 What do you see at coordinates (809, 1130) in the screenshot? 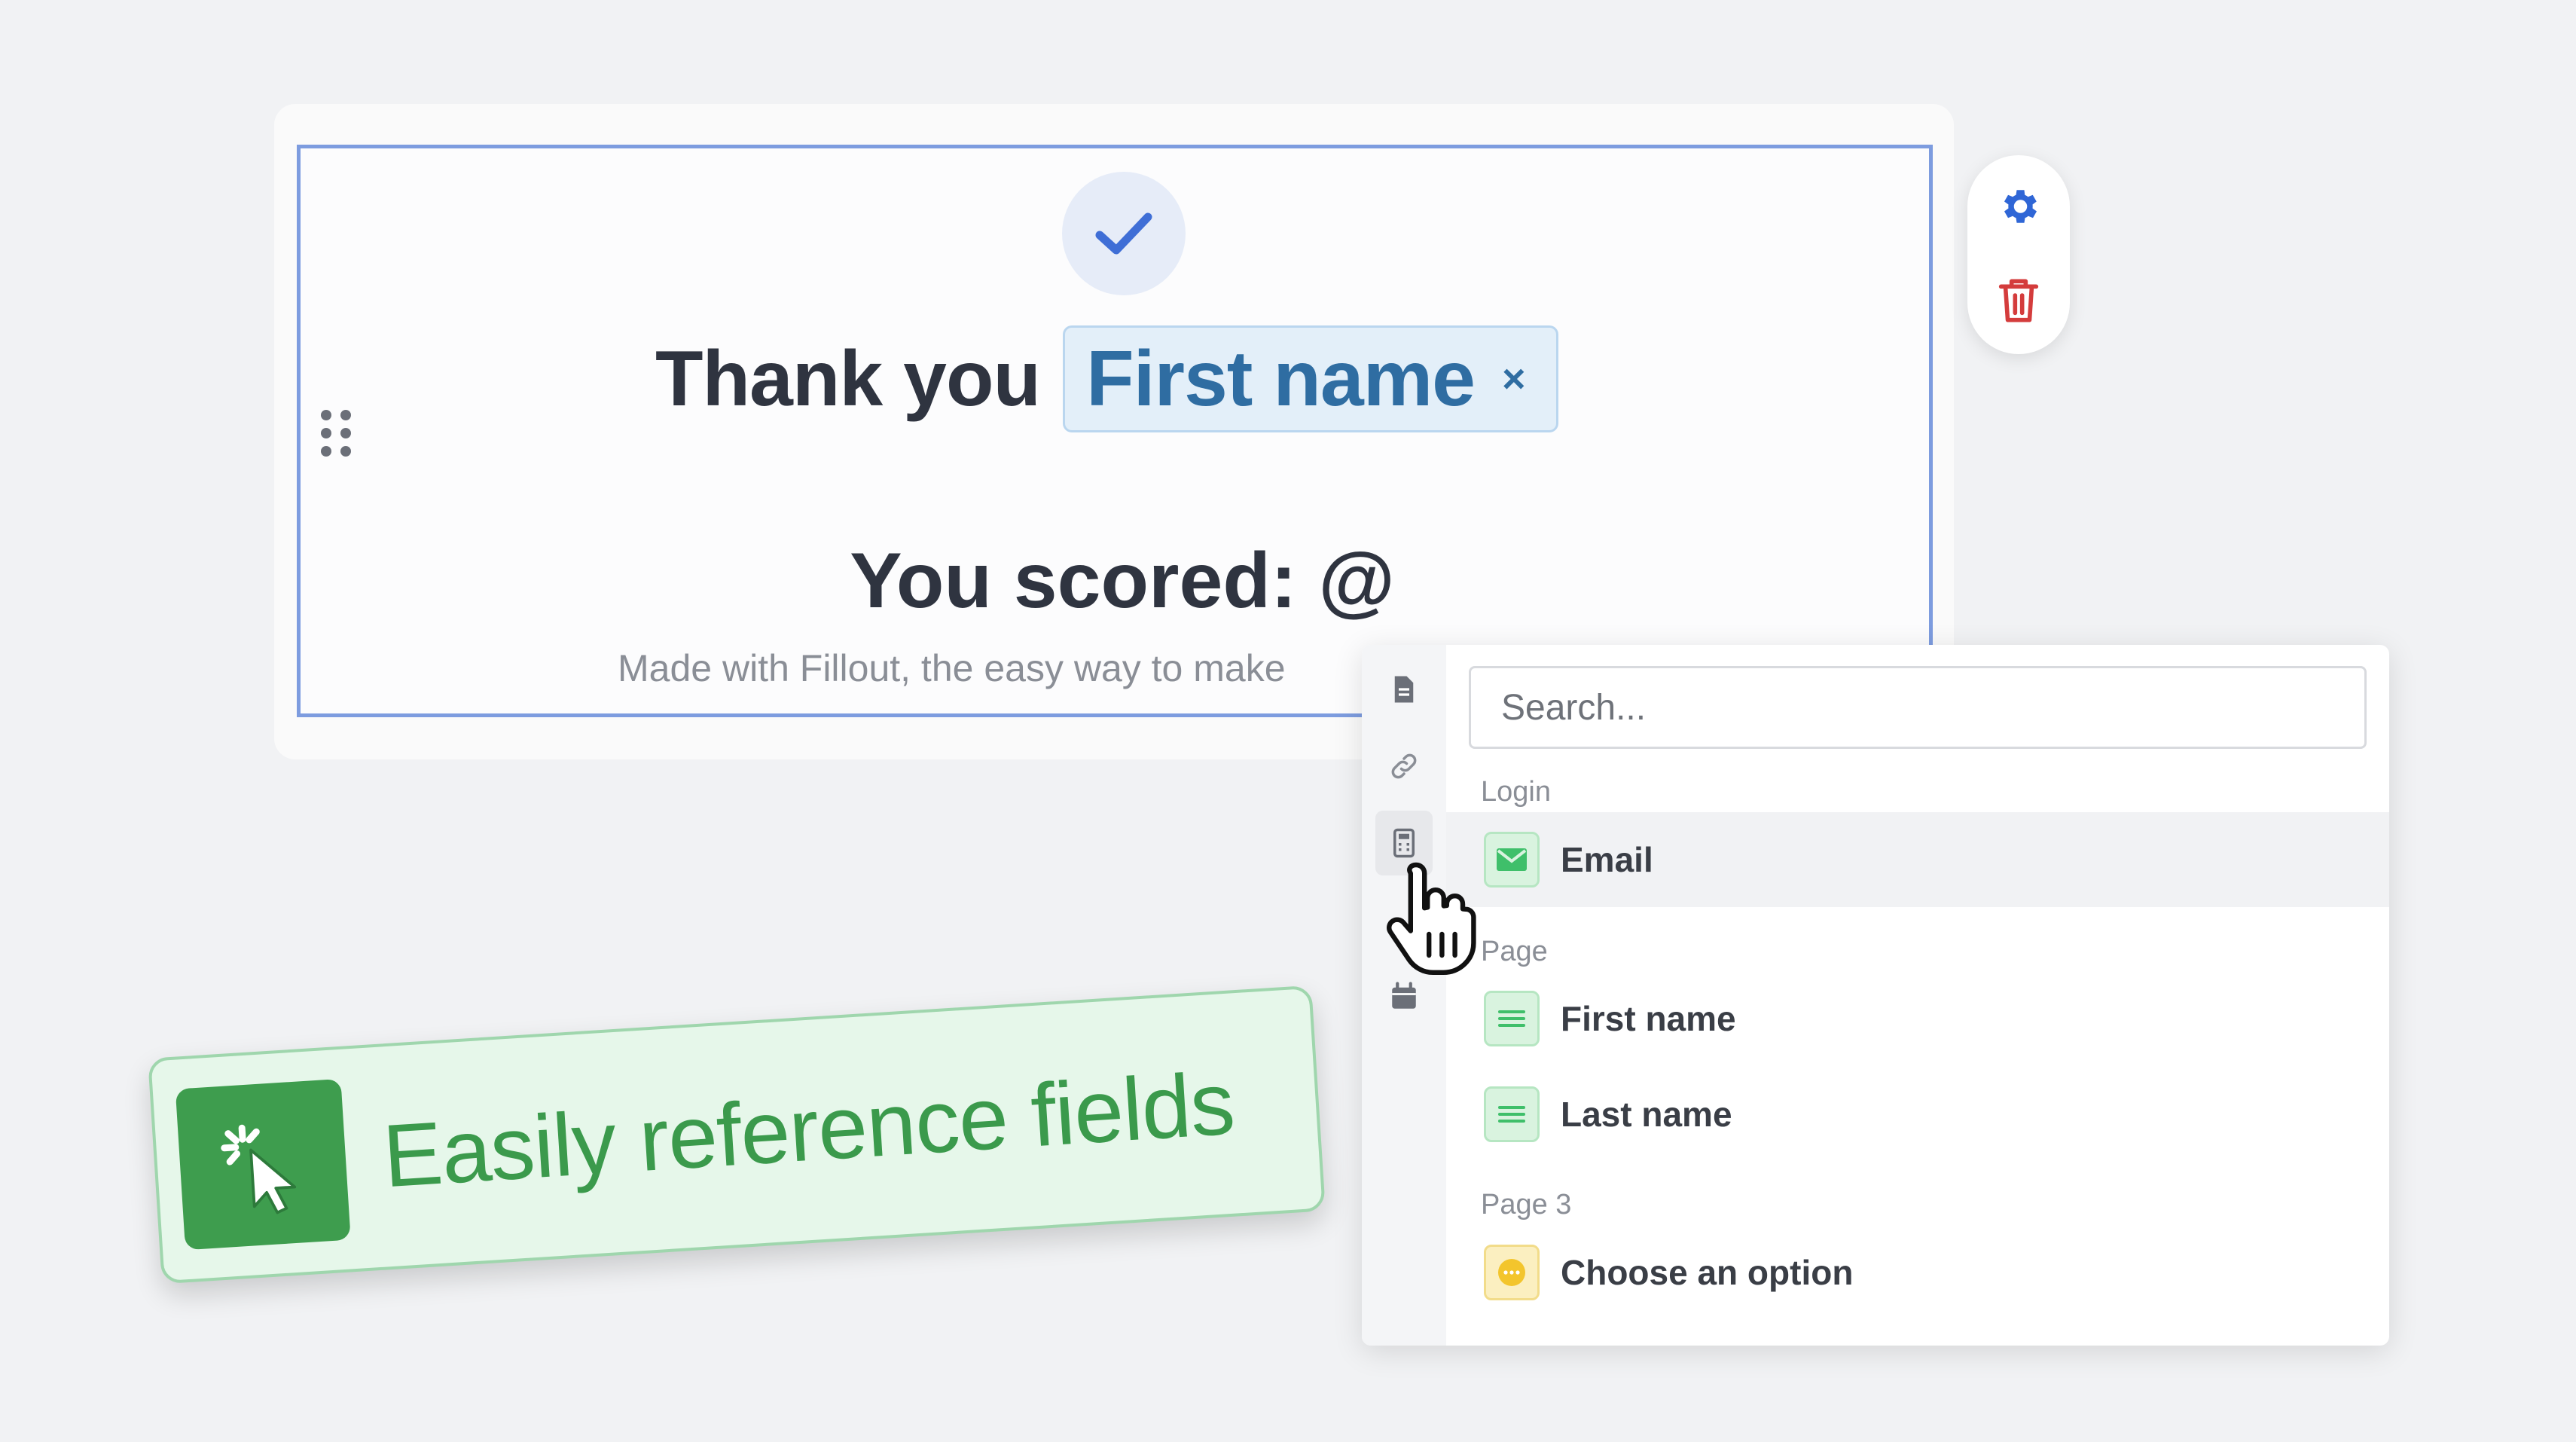
I see `banner-text: Easily reference fields` at bounding box center [809, 1130].